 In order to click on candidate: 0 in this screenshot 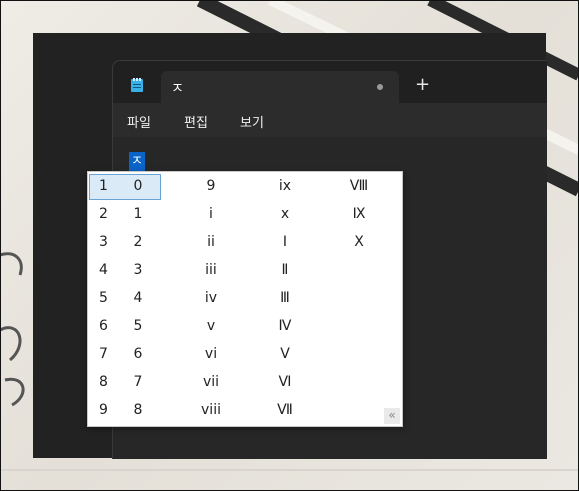, I will do `click(138, 186)`.